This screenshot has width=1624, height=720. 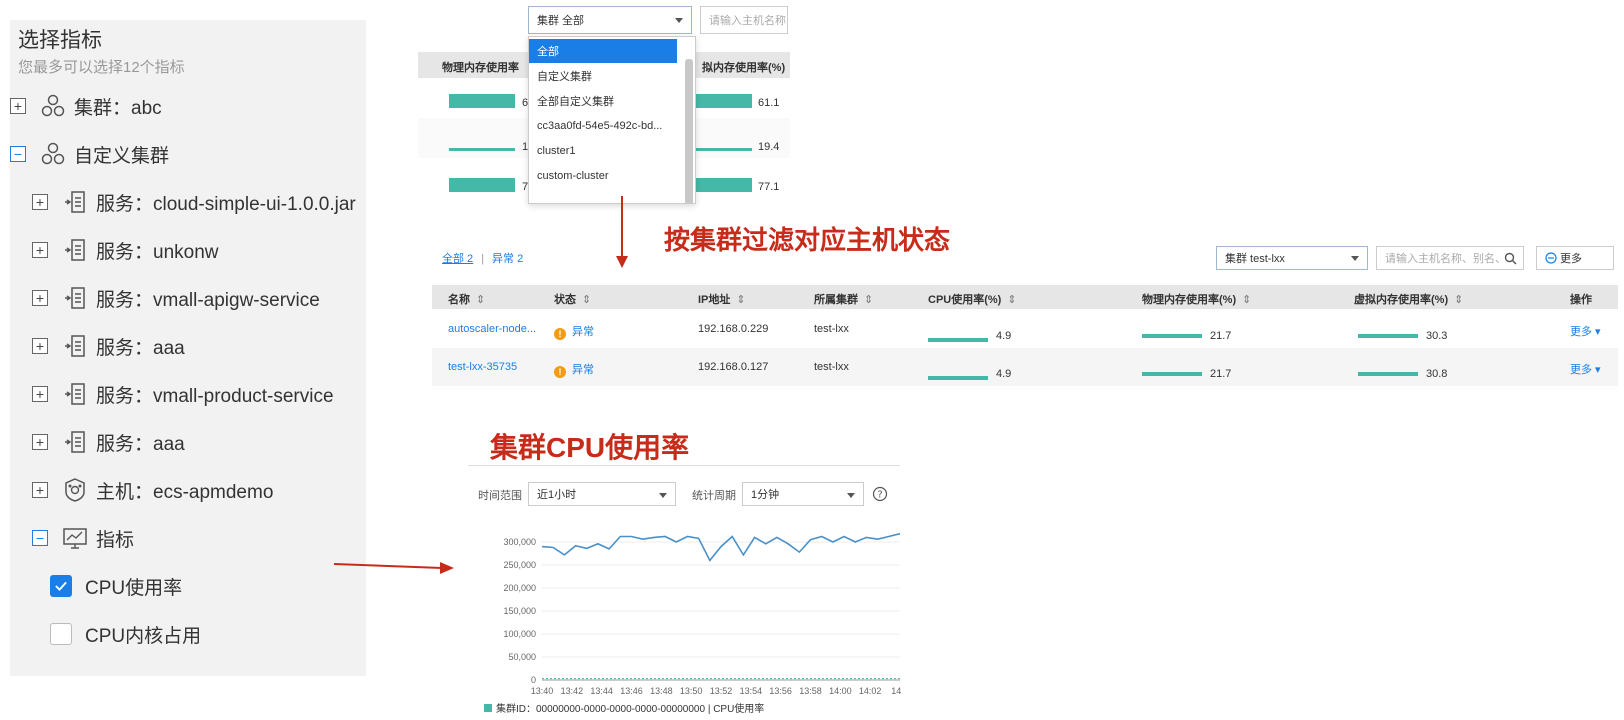 I want to click on period-select: 1分钟, so click(x=803, y=494).